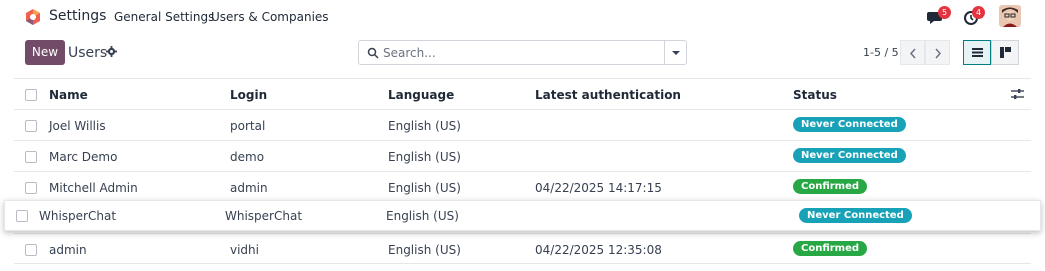  I want to click on kanban-icon, so click(1005, 52).